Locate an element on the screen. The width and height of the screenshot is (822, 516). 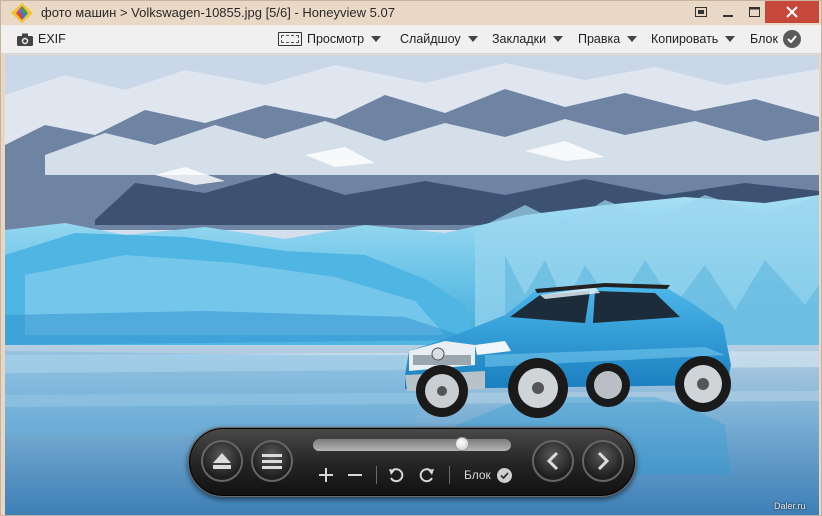
menu-button is located at coordinates (272, 461).